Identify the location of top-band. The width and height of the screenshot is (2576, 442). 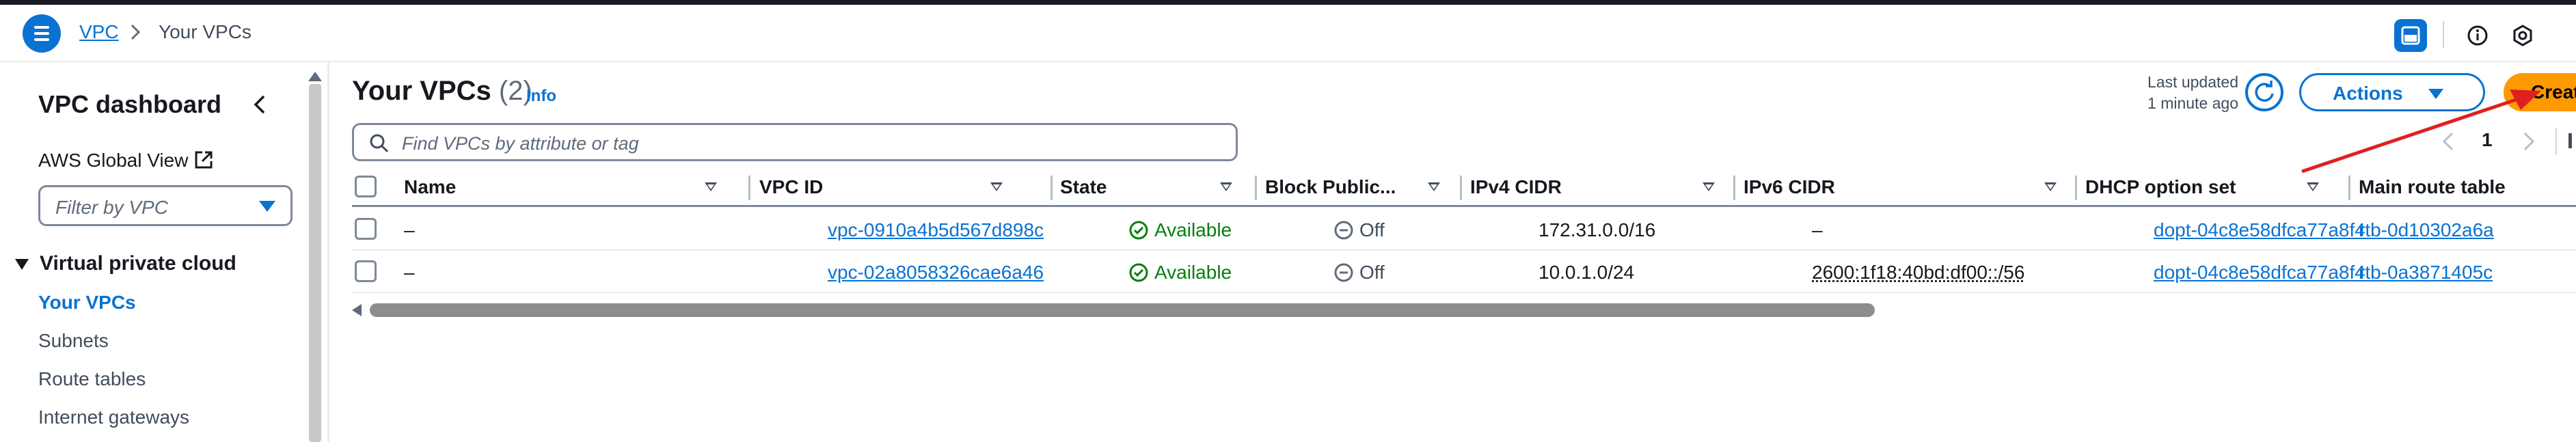
(1288, 2).